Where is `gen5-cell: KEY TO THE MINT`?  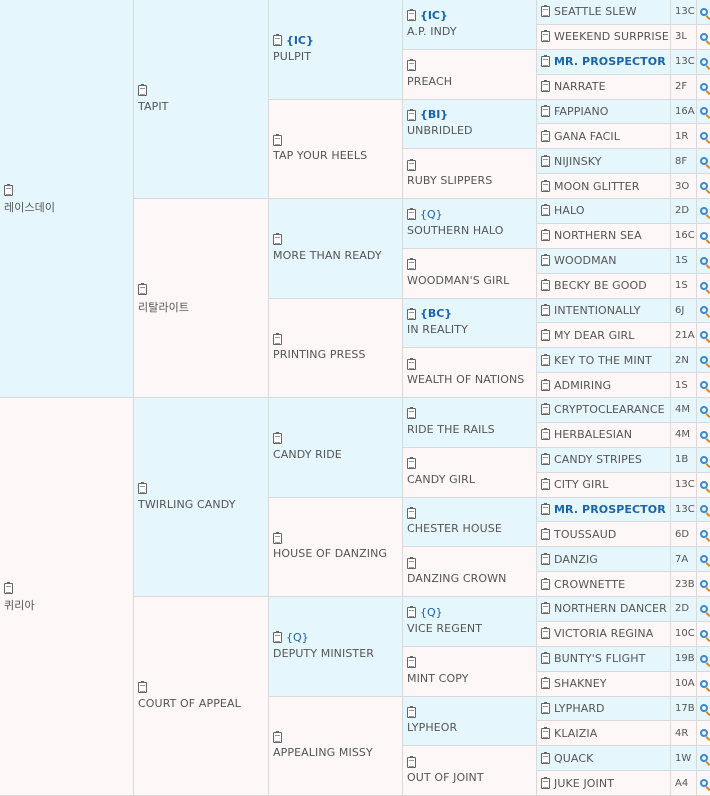 gen5-cell: KEY TO THE MINT is located at coordinates (604, 361).